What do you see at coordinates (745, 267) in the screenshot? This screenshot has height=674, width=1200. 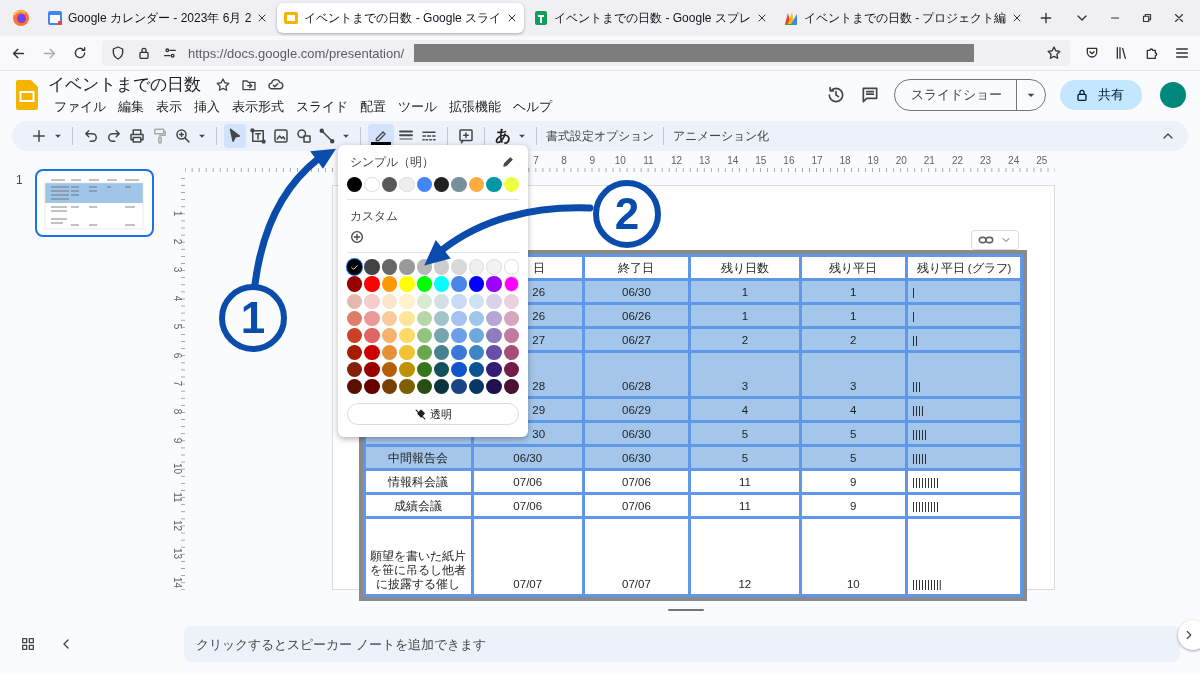 I see `column-header: 残り日数` at bounding box center [745, 267].